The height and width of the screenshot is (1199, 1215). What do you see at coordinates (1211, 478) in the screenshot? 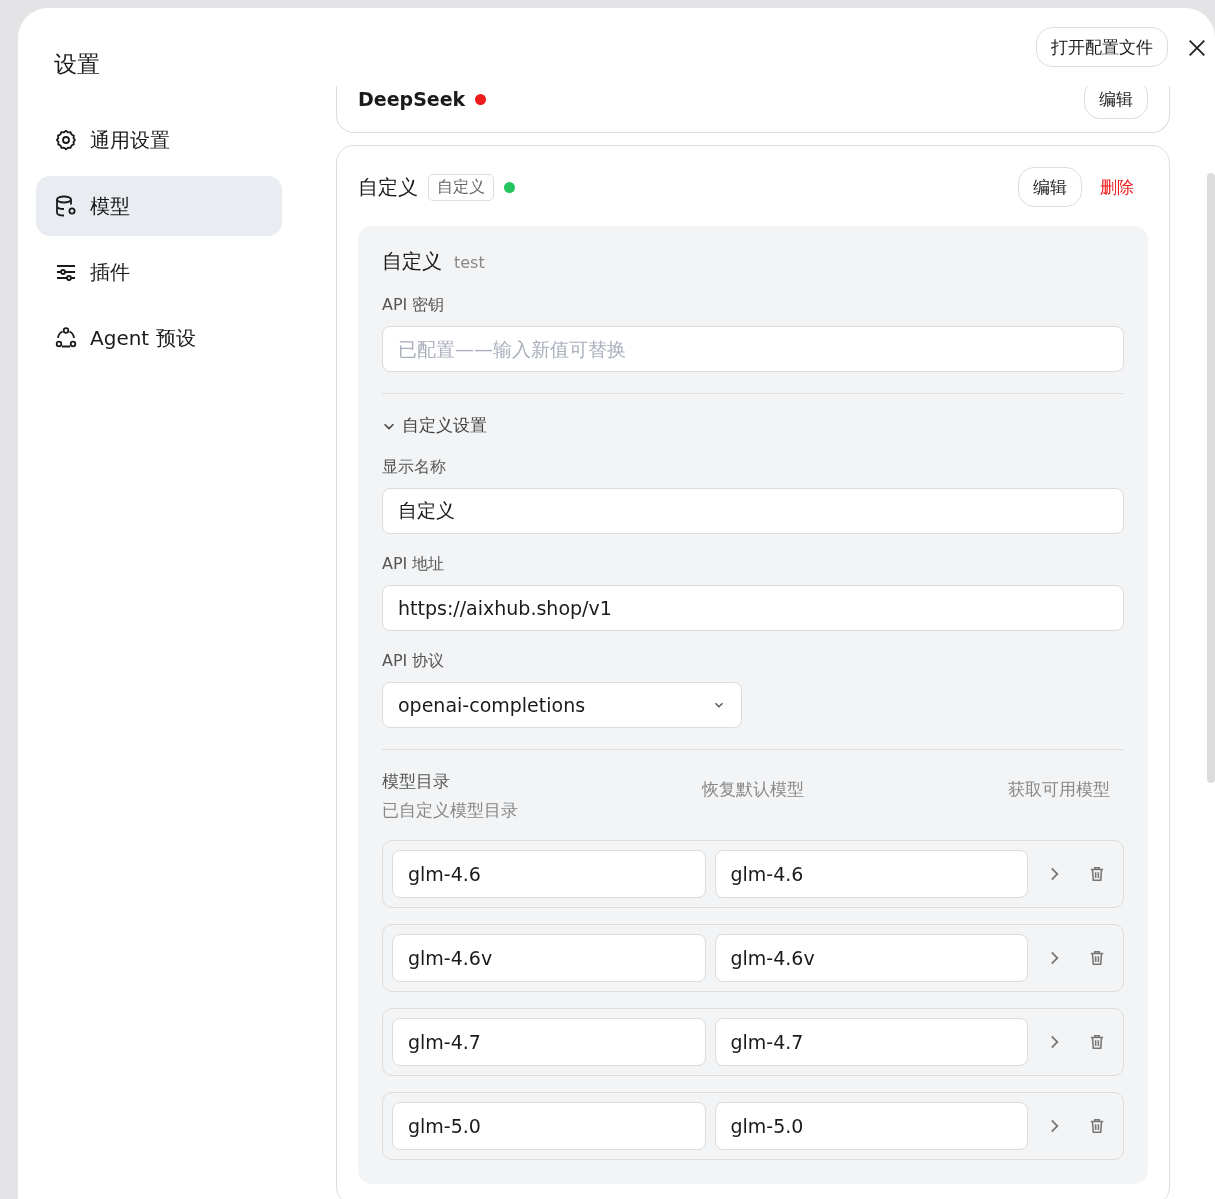
I see `scrollbar` at bounding box center [1211, 478].